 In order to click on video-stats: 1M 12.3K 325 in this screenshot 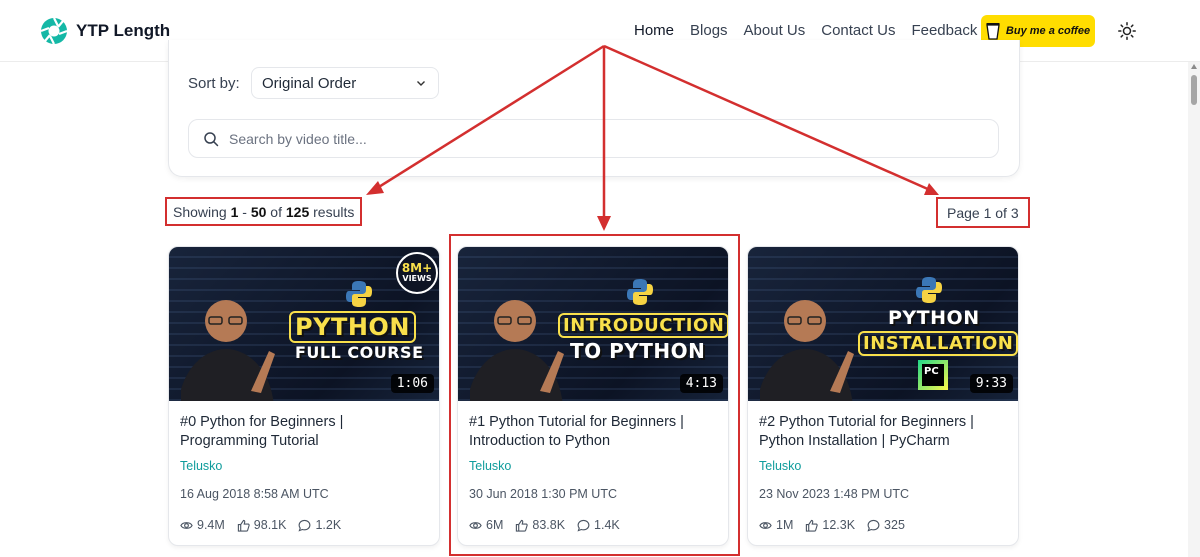, I will do `click(883, 525)`.